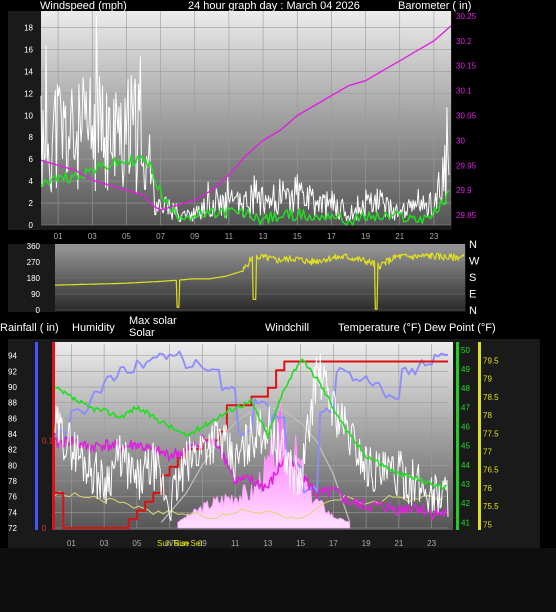 This screenshot has height=612, width=556. What do you see at coordinates (464, 41) in the screenshot?
I see `baro-y-tick: 30.2` at bounding box center [464, 41].